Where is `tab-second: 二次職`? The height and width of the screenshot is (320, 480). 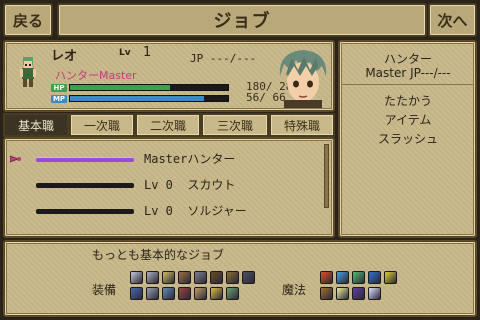 tab-second: 二次職 is located at coordinates (168, 125).